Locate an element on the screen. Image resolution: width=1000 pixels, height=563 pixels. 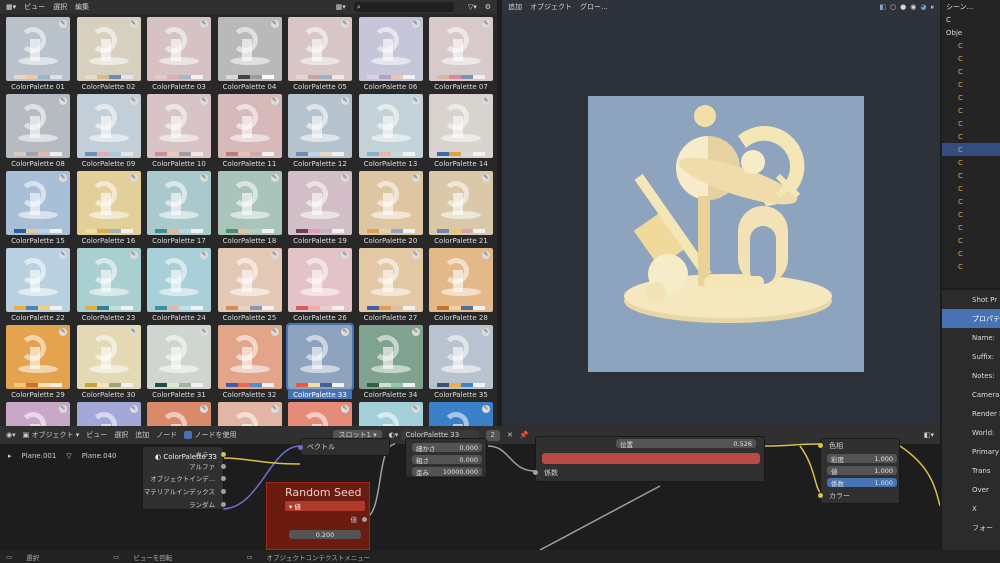
asset-tile: ✎ ColorPalette 23 is located at coordinates (108, 287).